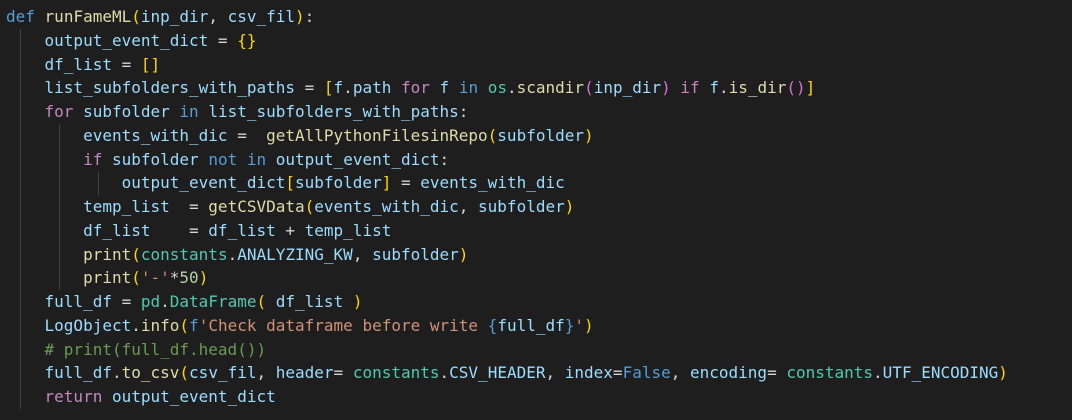  What do you see at coordinates (507, 278) in the screenshot?
I see `code-line: print('-'*50)` at bounding box center [507, 278].